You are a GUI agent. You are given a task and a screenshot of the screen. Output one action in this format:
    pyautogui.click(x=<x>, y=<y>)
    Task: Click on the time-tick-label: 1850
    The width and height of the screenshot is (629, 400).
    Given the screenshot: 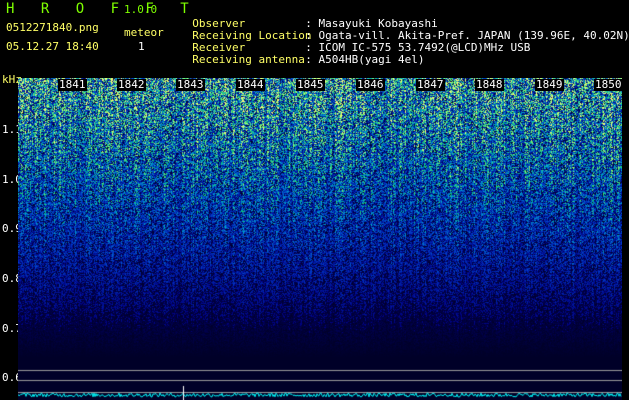 What is the action you would take?
    pyautogui.click(x=608, y=84)
    